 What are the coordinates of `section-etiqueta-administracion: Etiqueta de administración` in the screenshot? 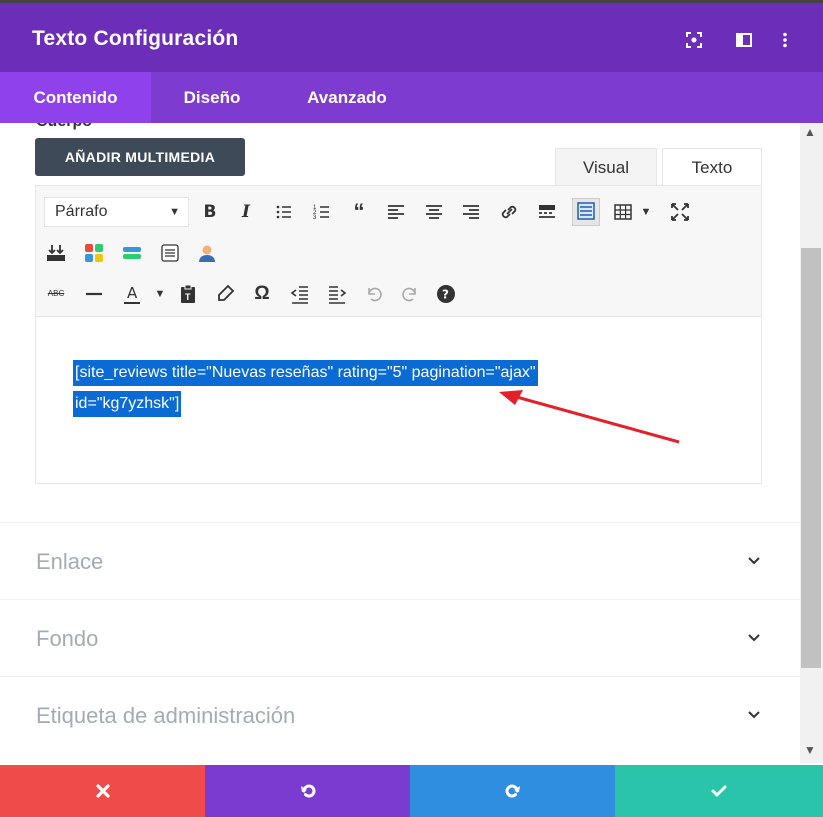 It's located at (400, 714).